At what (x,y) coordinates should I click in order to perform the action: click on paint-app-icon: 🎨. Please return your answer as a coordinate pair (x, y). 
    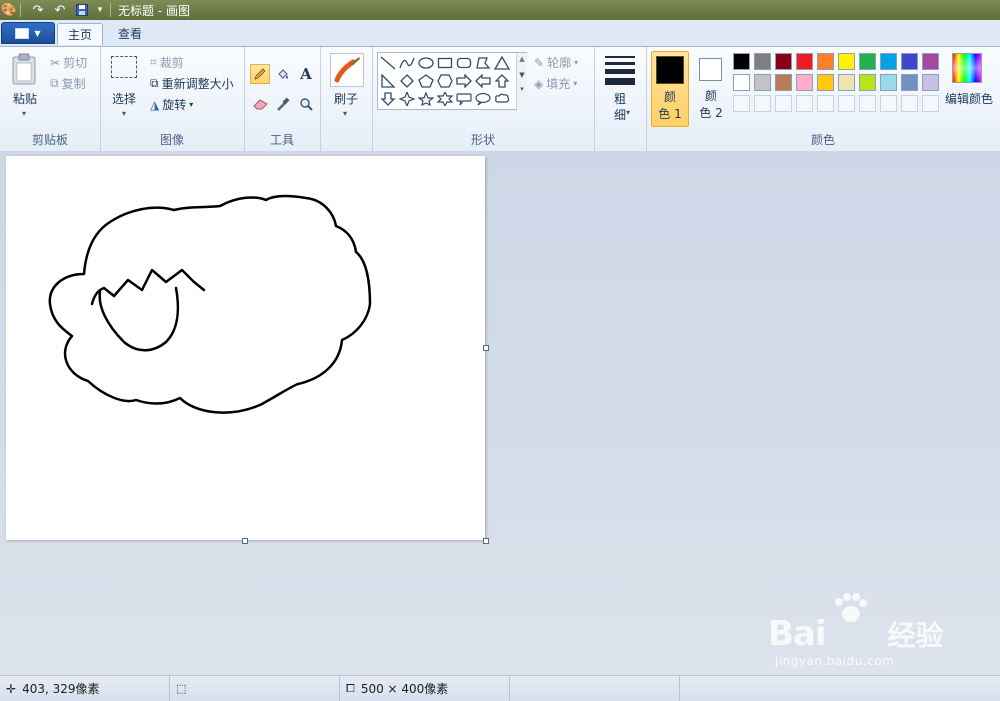
    Looking at the image, I should click on (9, 10).